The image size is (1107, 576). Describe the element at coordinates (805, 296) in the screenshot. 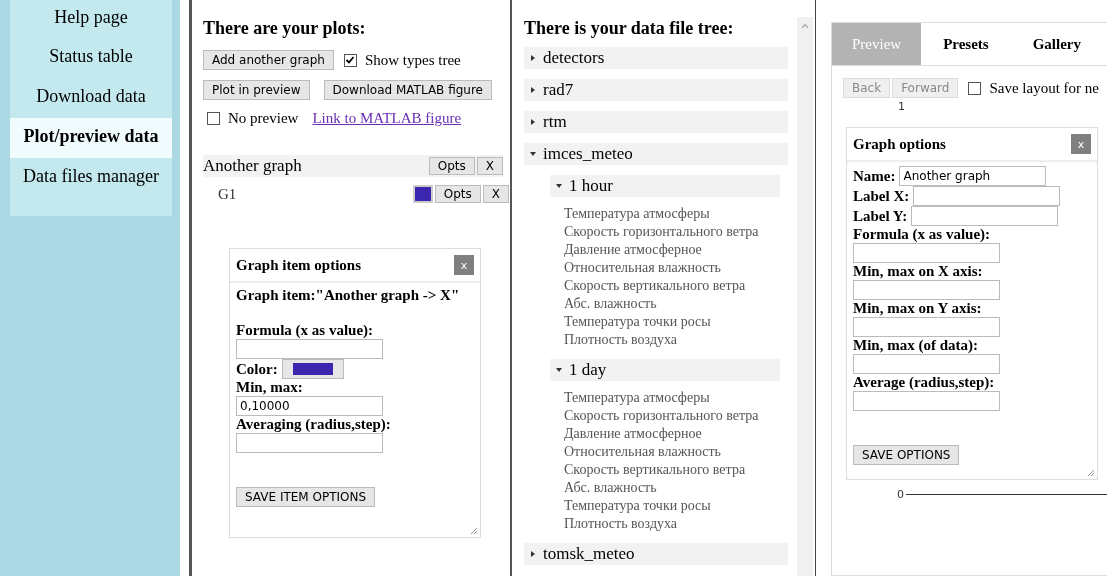

I see `scrollbar` at that location.